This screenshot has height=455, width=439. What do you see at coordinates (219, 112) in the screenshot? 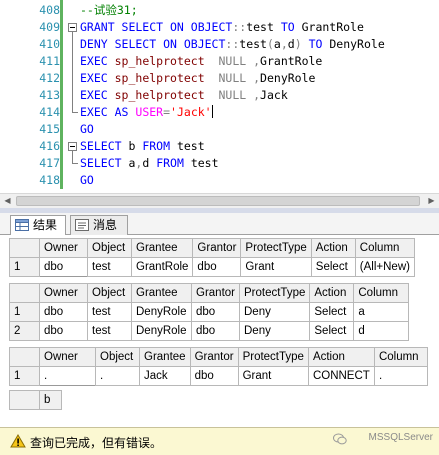
I see `code-line: 414 EXEC AS USER='Jack'` at bounding box center [219, 112].